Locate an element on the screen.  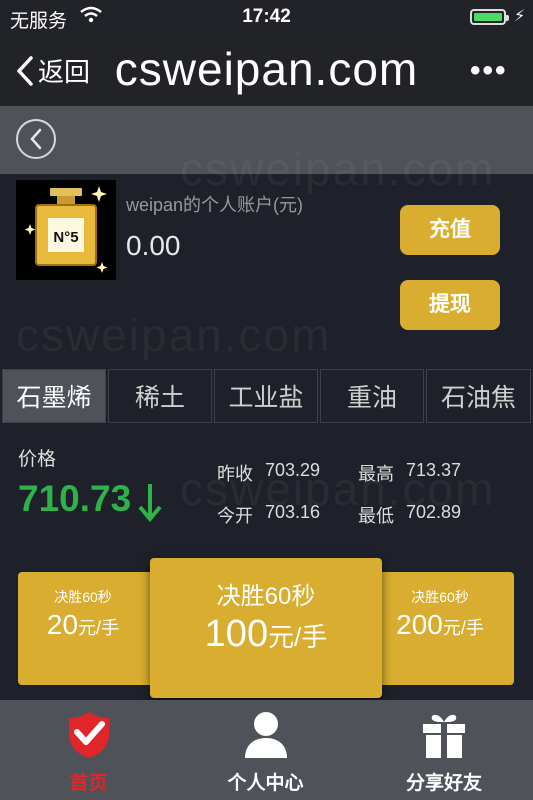
contract-card-100: 决胜60秒 100元/手 is located at coordinates (266, 628).